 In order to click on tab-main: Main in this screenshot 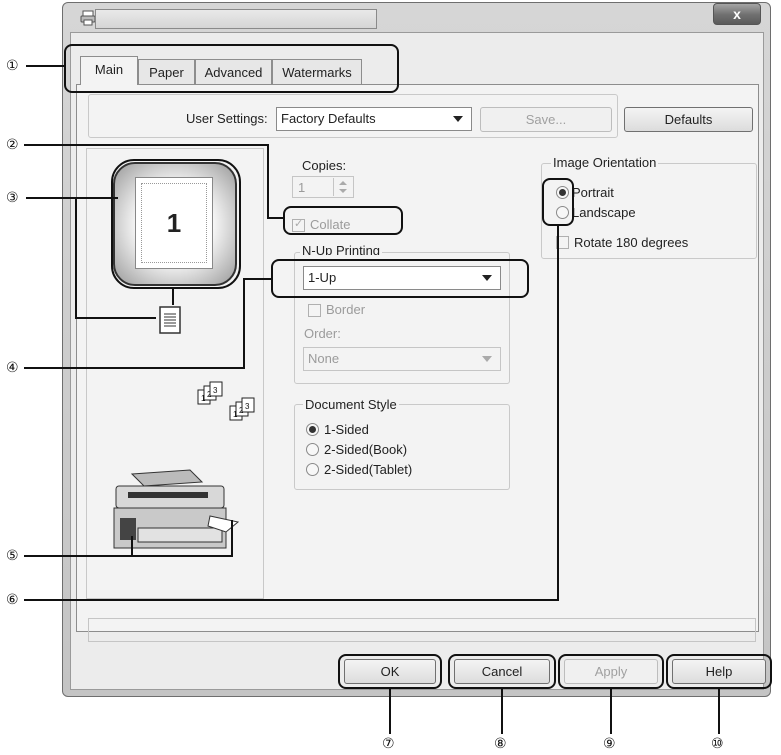, I will do `click(109, 70)`.